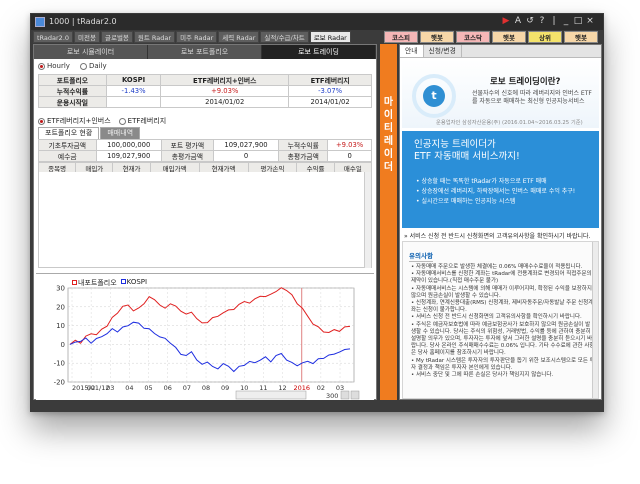 The image size is (640, 484). Describe the element at coordinates (284, 37) in the screenshot. I see `menu-tab: 실적/수급/차트` at that location.